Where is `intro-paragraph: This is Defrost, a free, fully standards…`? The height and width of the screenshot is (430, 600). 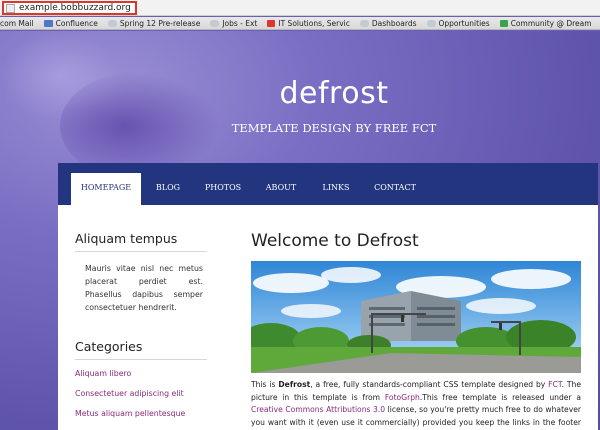 intro-paragraph: This is Defrost, a free, fully standards… is located at coordinates (416, 403).